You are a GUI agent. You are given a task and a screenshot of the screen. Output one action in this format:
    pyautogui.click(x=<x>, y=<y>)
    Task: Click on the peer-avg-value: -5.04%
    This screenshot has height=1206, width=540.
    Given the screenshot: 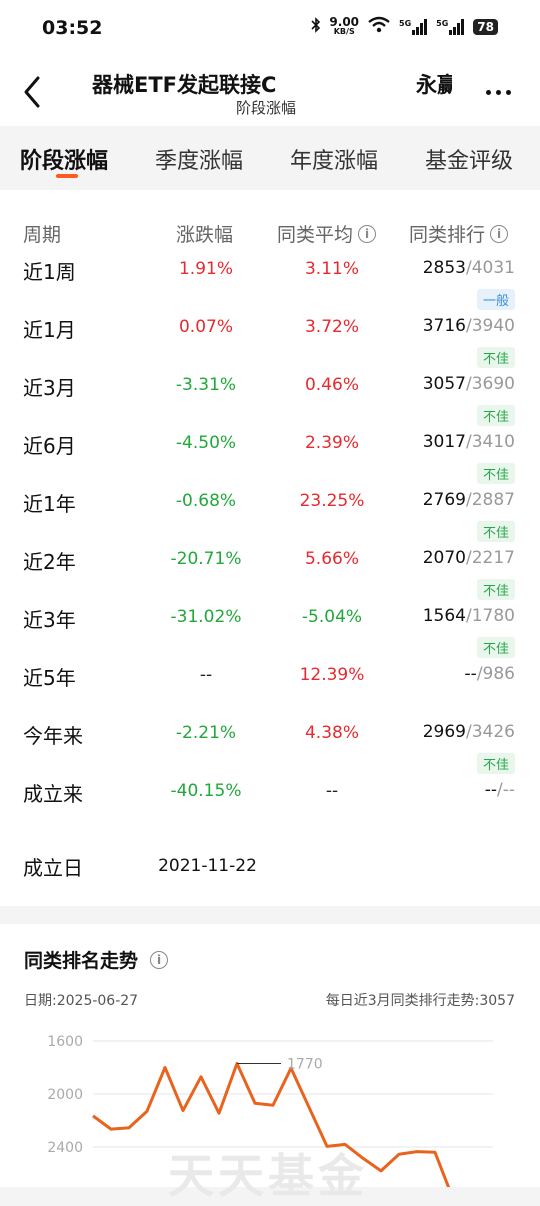 What is the action you would take?
    pyautogui.click(x=332, y=617)
    